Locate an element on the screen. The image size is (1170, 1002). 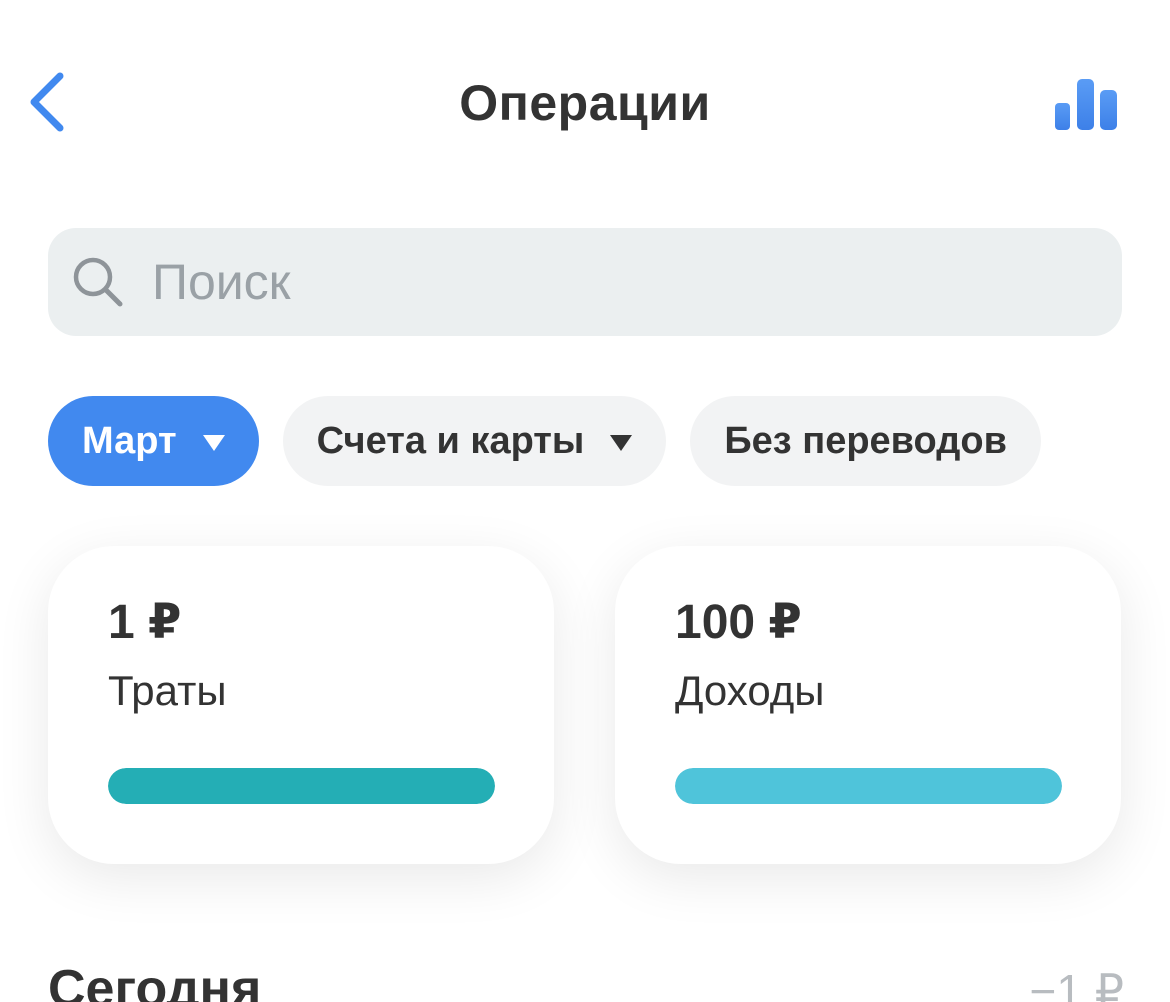
income-card: 100 ₽ Доходы is located at coordinates (868, 705).